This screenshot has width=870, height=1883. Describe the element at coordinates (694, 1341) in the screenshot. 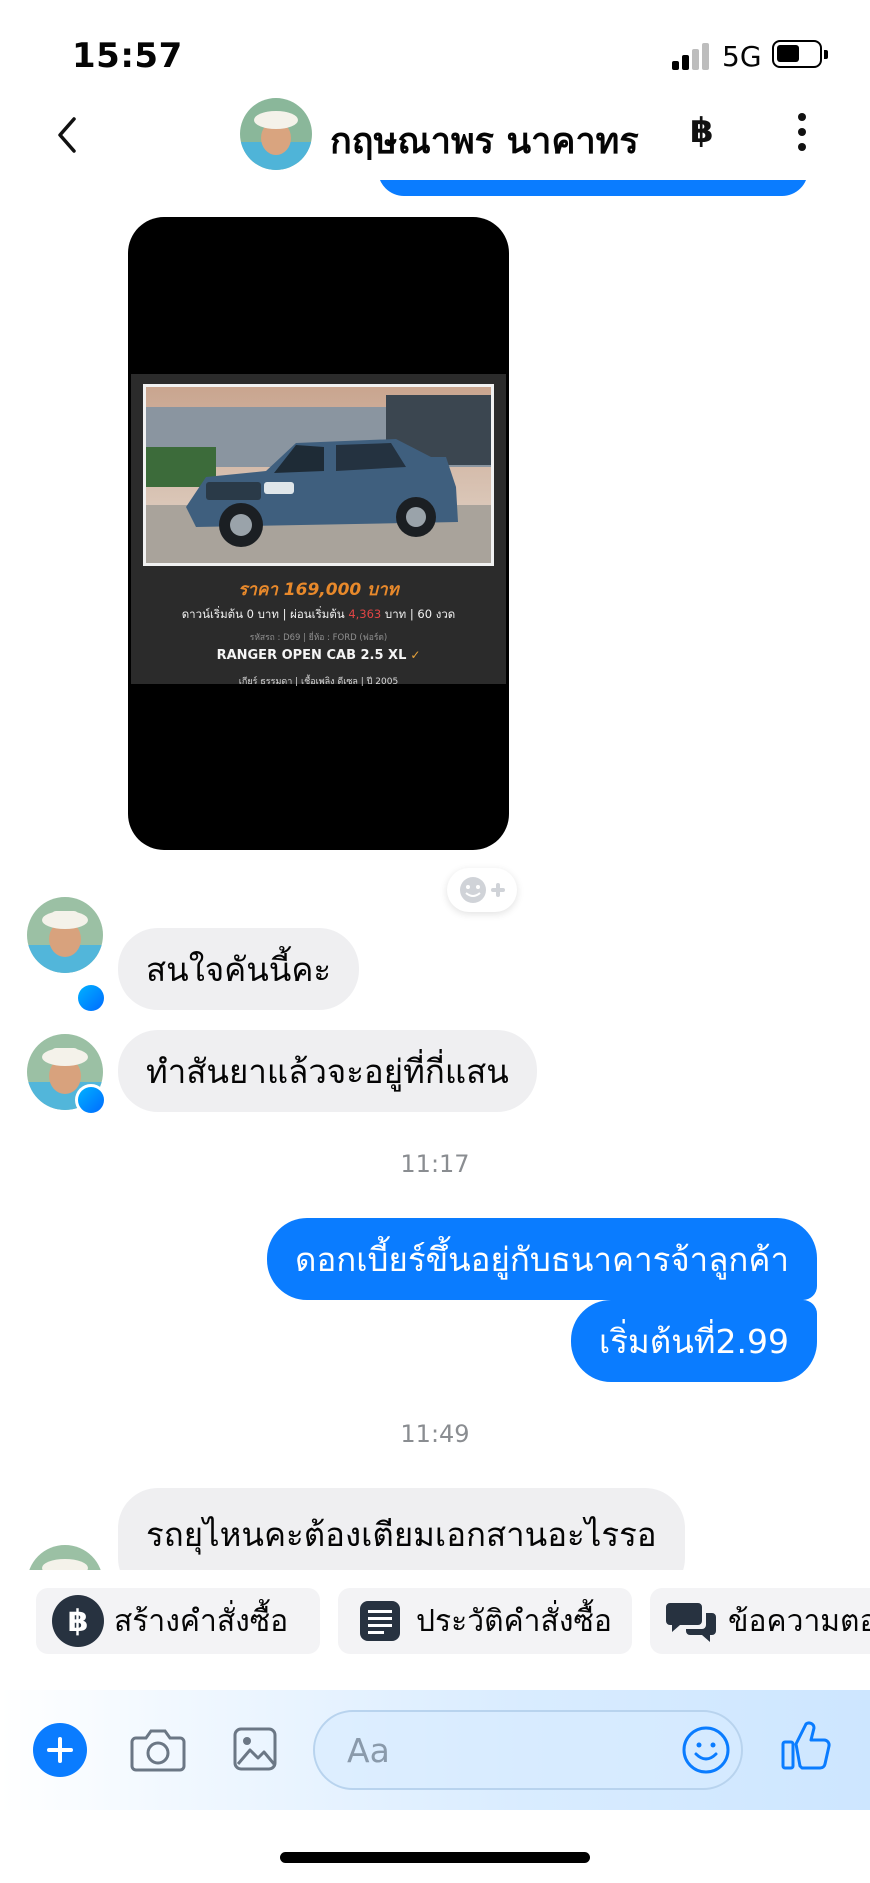

I see `outgoing-message: เริ่มต้นที่2.99` at that location.